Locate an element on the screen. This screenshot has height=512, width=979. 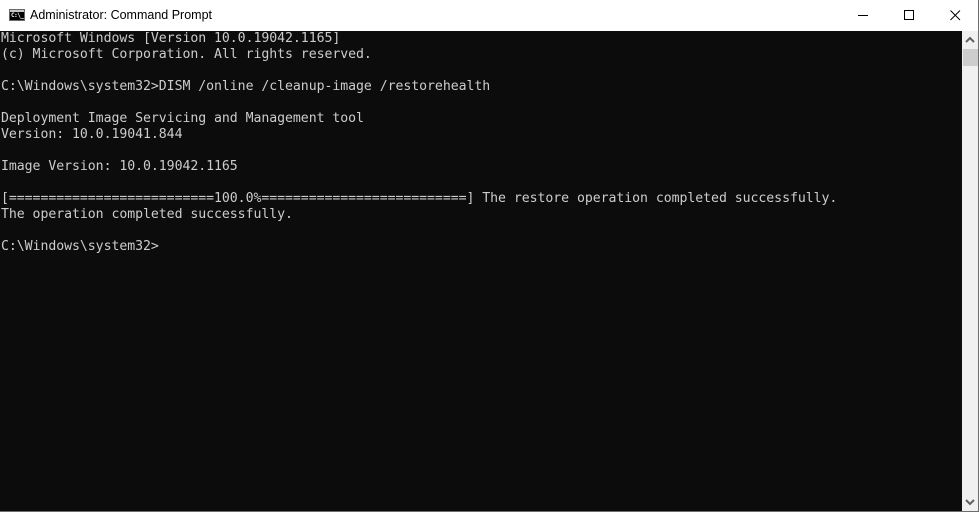
maximize-button is located at coordinates (909, 15).